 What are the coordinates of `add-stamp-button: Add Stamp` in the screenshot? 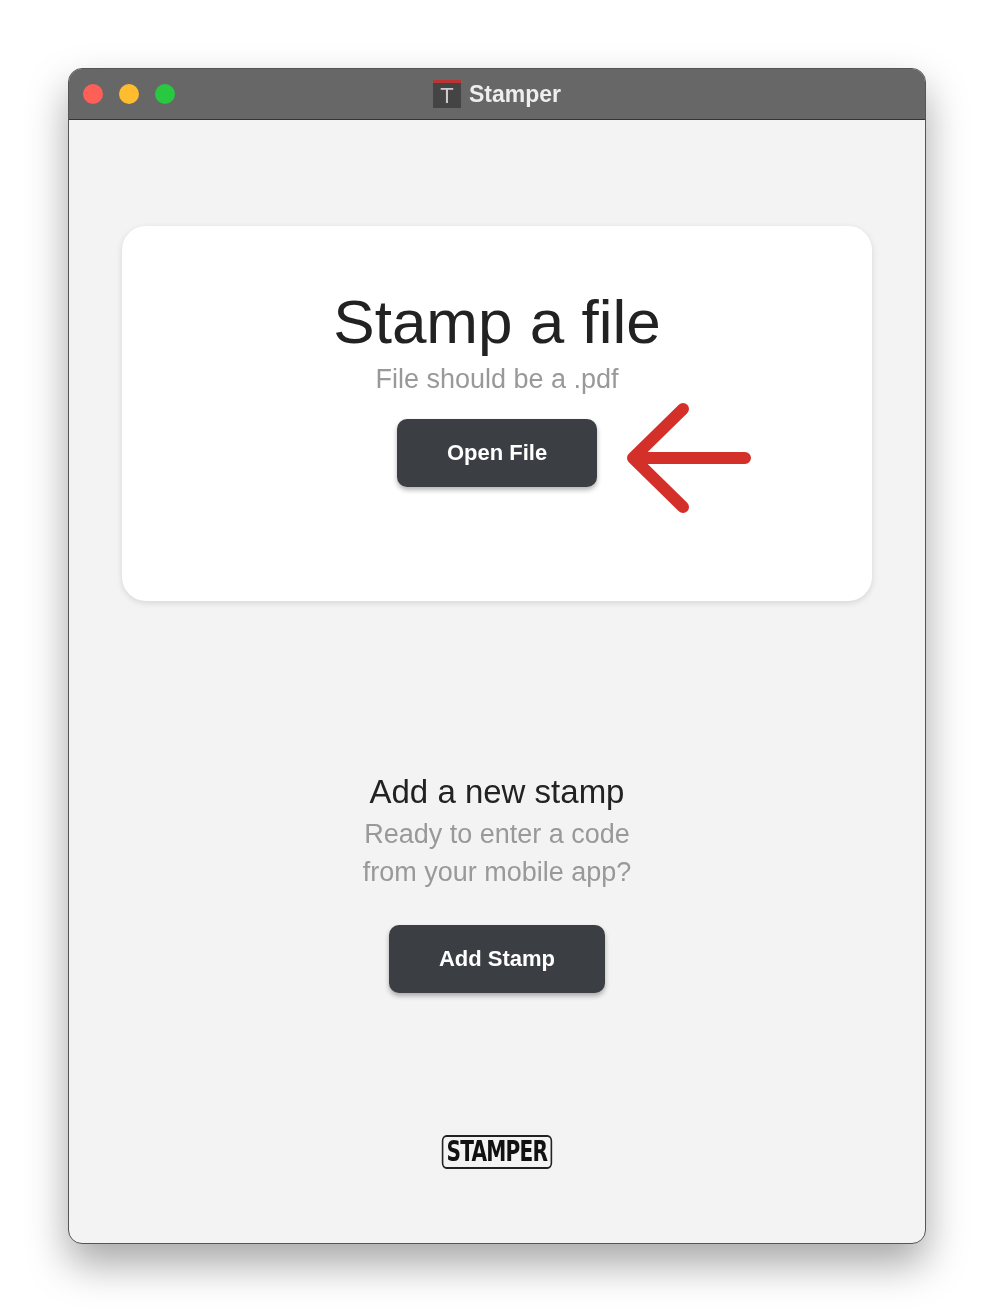 It's located at (497, 959).